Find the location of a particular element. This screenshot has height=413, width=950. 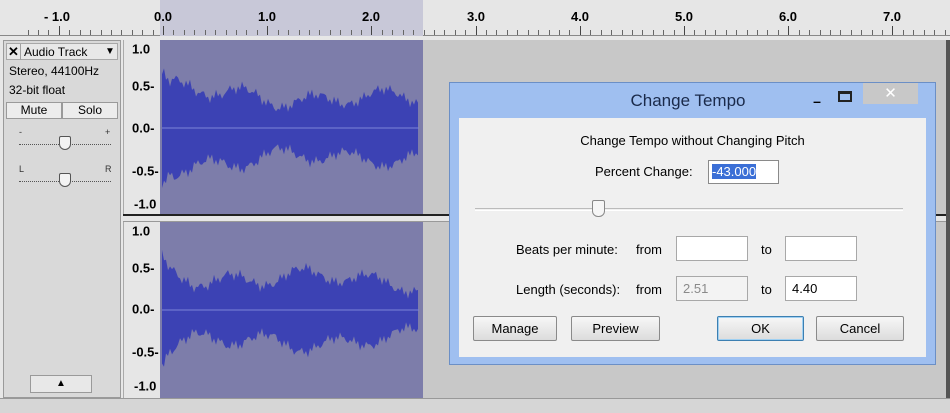

bpm-to-label: to is located at coordinates (766, 249).